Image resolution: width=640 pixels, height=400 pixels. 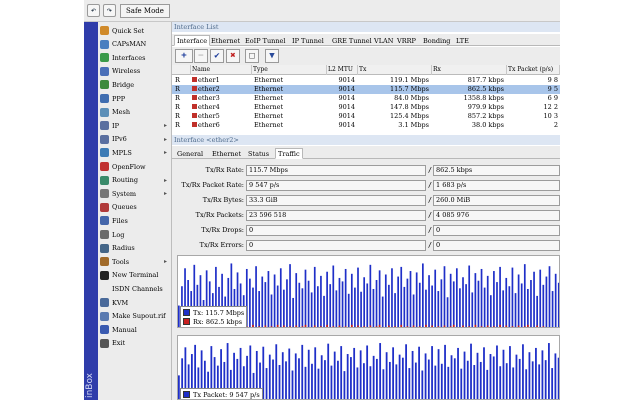 What do you see at coordinates (104, 221) in the screenshot?
I see `files-icon` at bounding box center [104, 221].